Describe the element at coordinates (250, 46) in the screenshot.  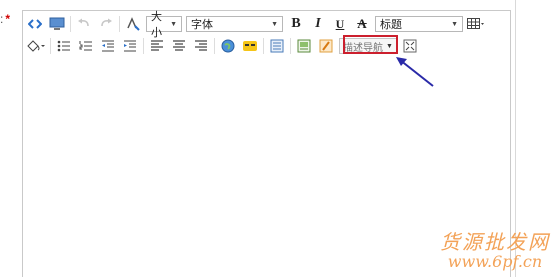
I see `emoticon-icon` at that location.